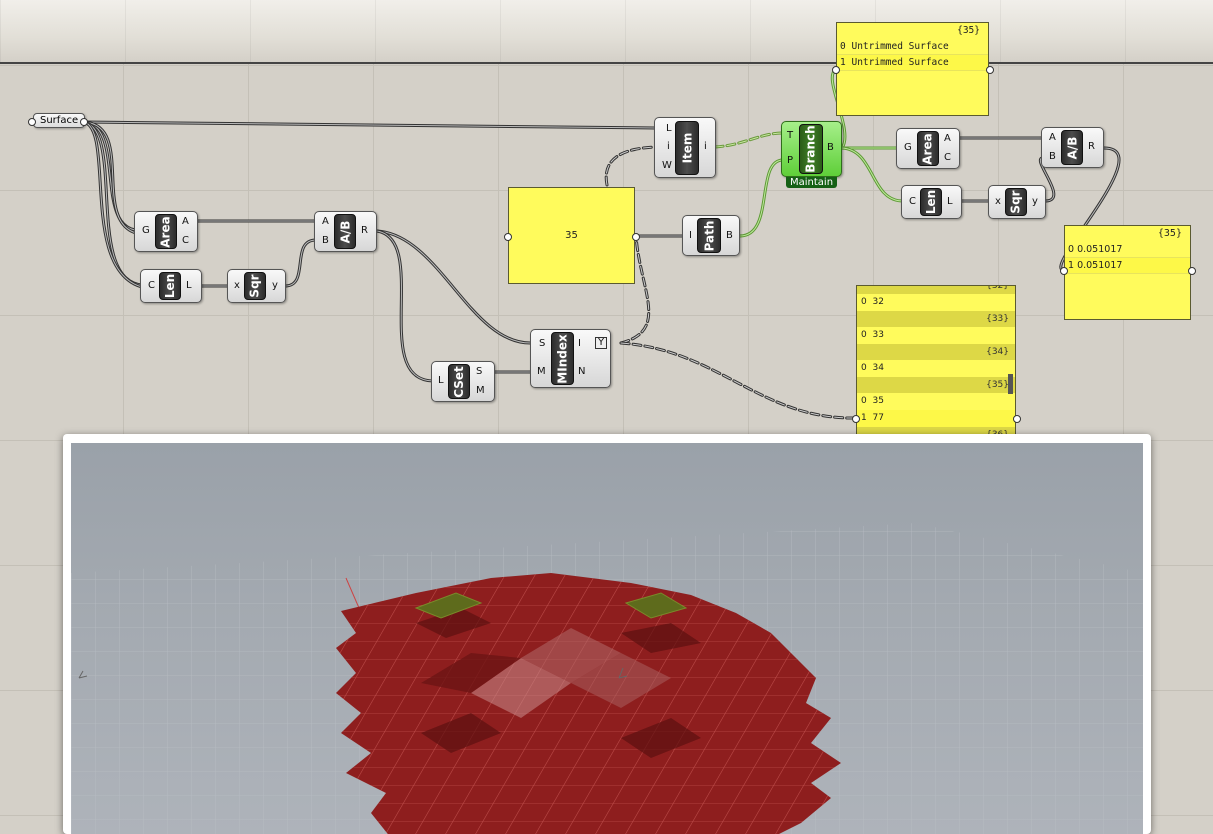 The height and width of the screenshot is (834, 1213). Describe the element at coordinates (936, 385) in the screenshot. I see `tree-branch-path: {35}` at that location.